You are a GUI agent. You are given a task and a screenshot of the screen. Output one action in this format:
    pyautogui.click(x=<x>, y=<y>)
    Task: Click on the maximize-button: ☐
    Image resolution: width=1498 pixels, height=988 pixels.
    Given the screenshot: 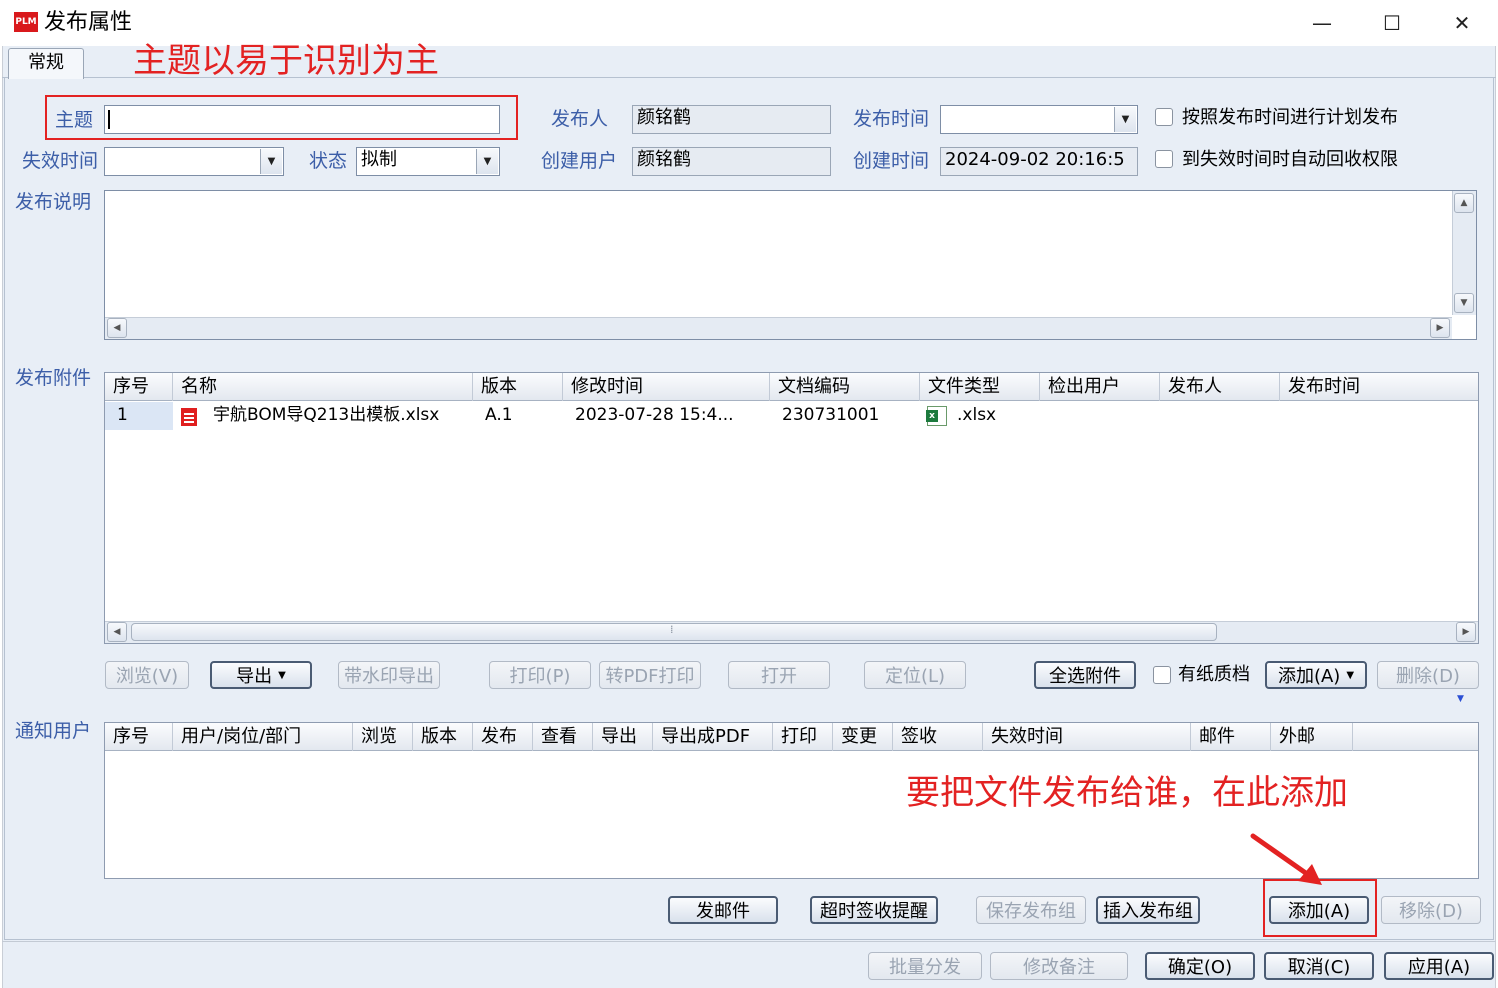 What is the action you would take?
    pyautogui.click(x=1392, y=23)
    